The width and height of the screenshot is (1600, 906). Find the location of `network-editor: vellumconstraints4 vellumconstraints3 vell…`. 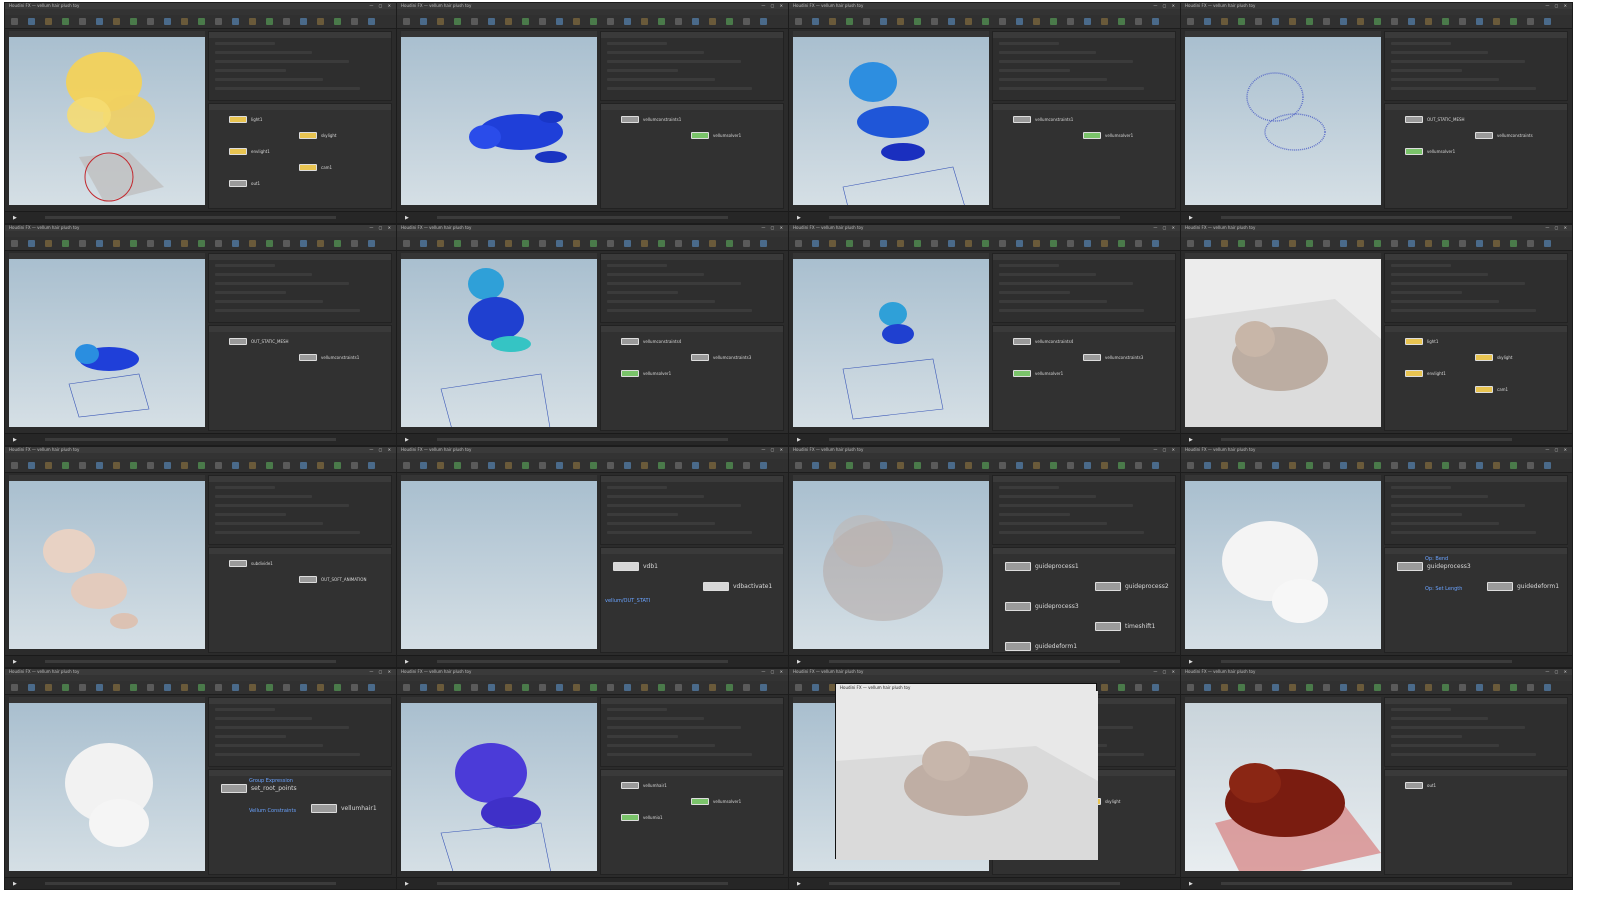

network-editor: vellumconstraints4 vellumconstraints3 vell… is located at coordinates (1084, 378).